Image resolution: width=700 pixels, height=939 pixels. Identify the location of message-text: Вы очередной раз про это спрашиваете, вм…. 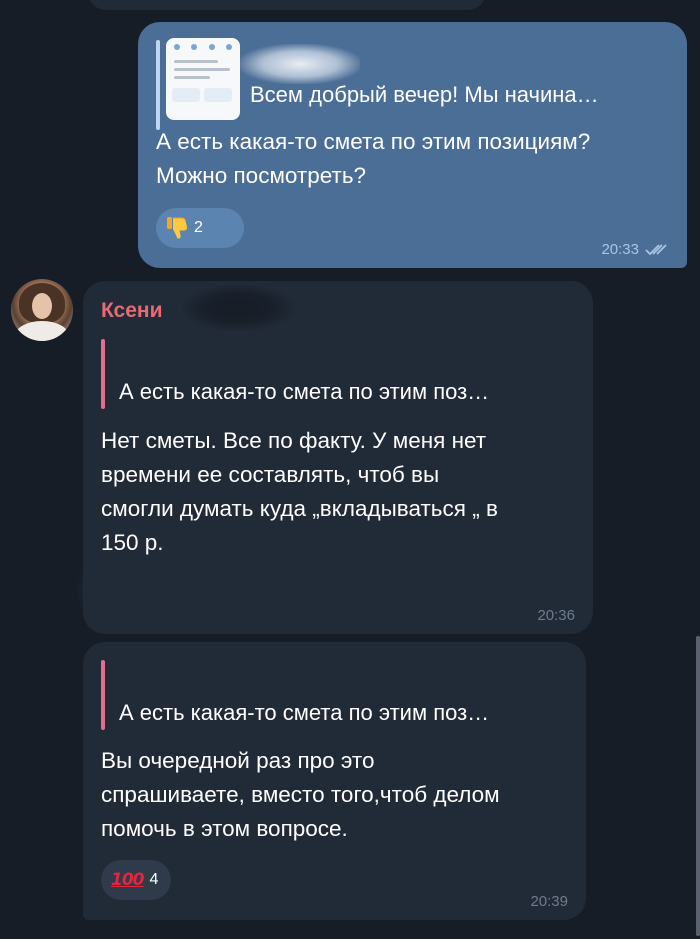
(300, 794).